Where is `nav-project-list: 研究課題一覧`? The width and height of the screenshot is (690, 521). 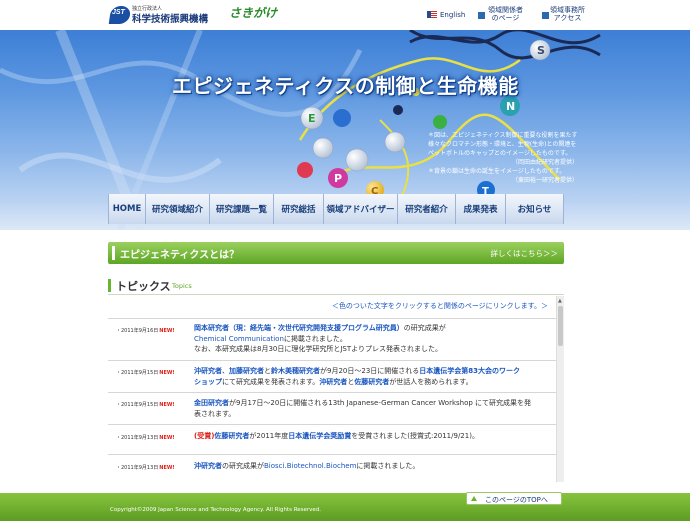
nav-project-list: 研究課題一覧 is located at coordinates (242, 209).